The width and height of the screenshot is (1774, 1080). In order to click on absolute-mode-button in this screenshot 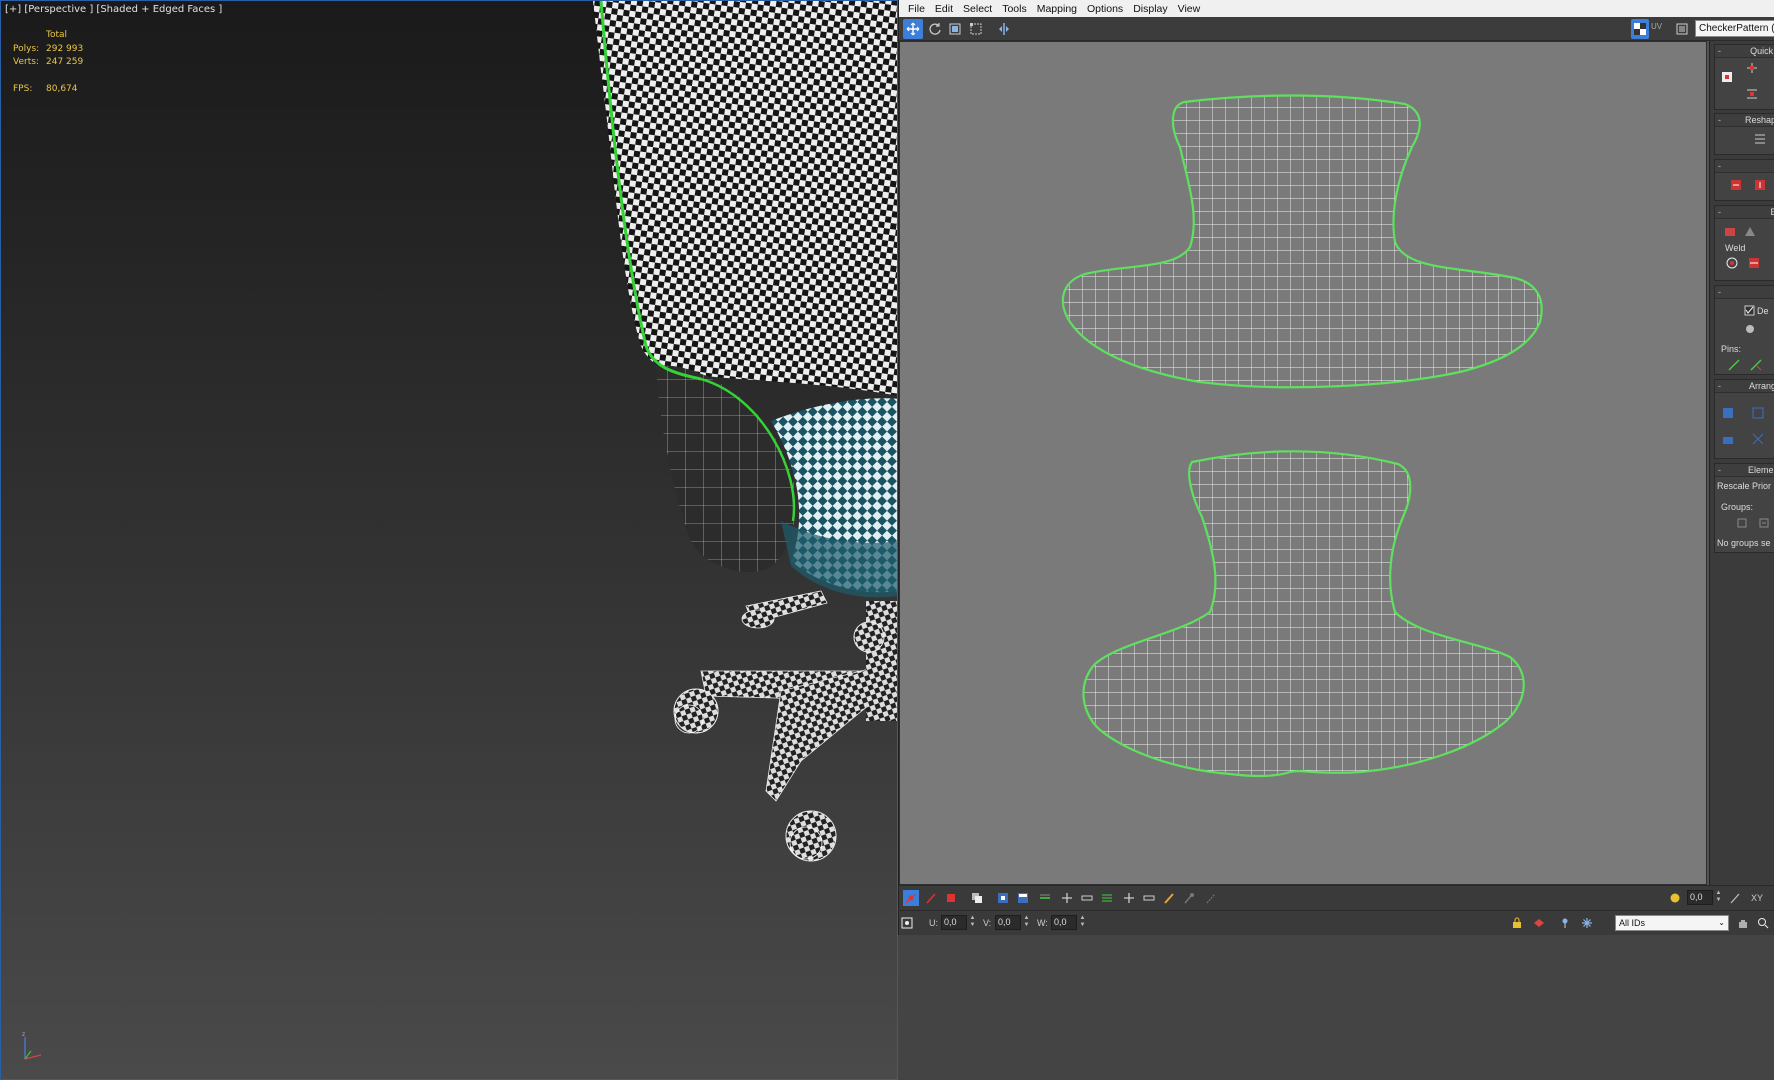, I will do `click(907, 923)`.